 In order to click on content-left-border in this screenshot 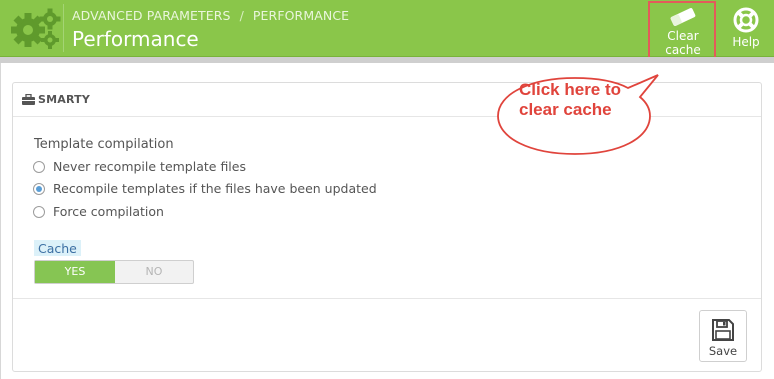, I will do `click(0, 221)`.